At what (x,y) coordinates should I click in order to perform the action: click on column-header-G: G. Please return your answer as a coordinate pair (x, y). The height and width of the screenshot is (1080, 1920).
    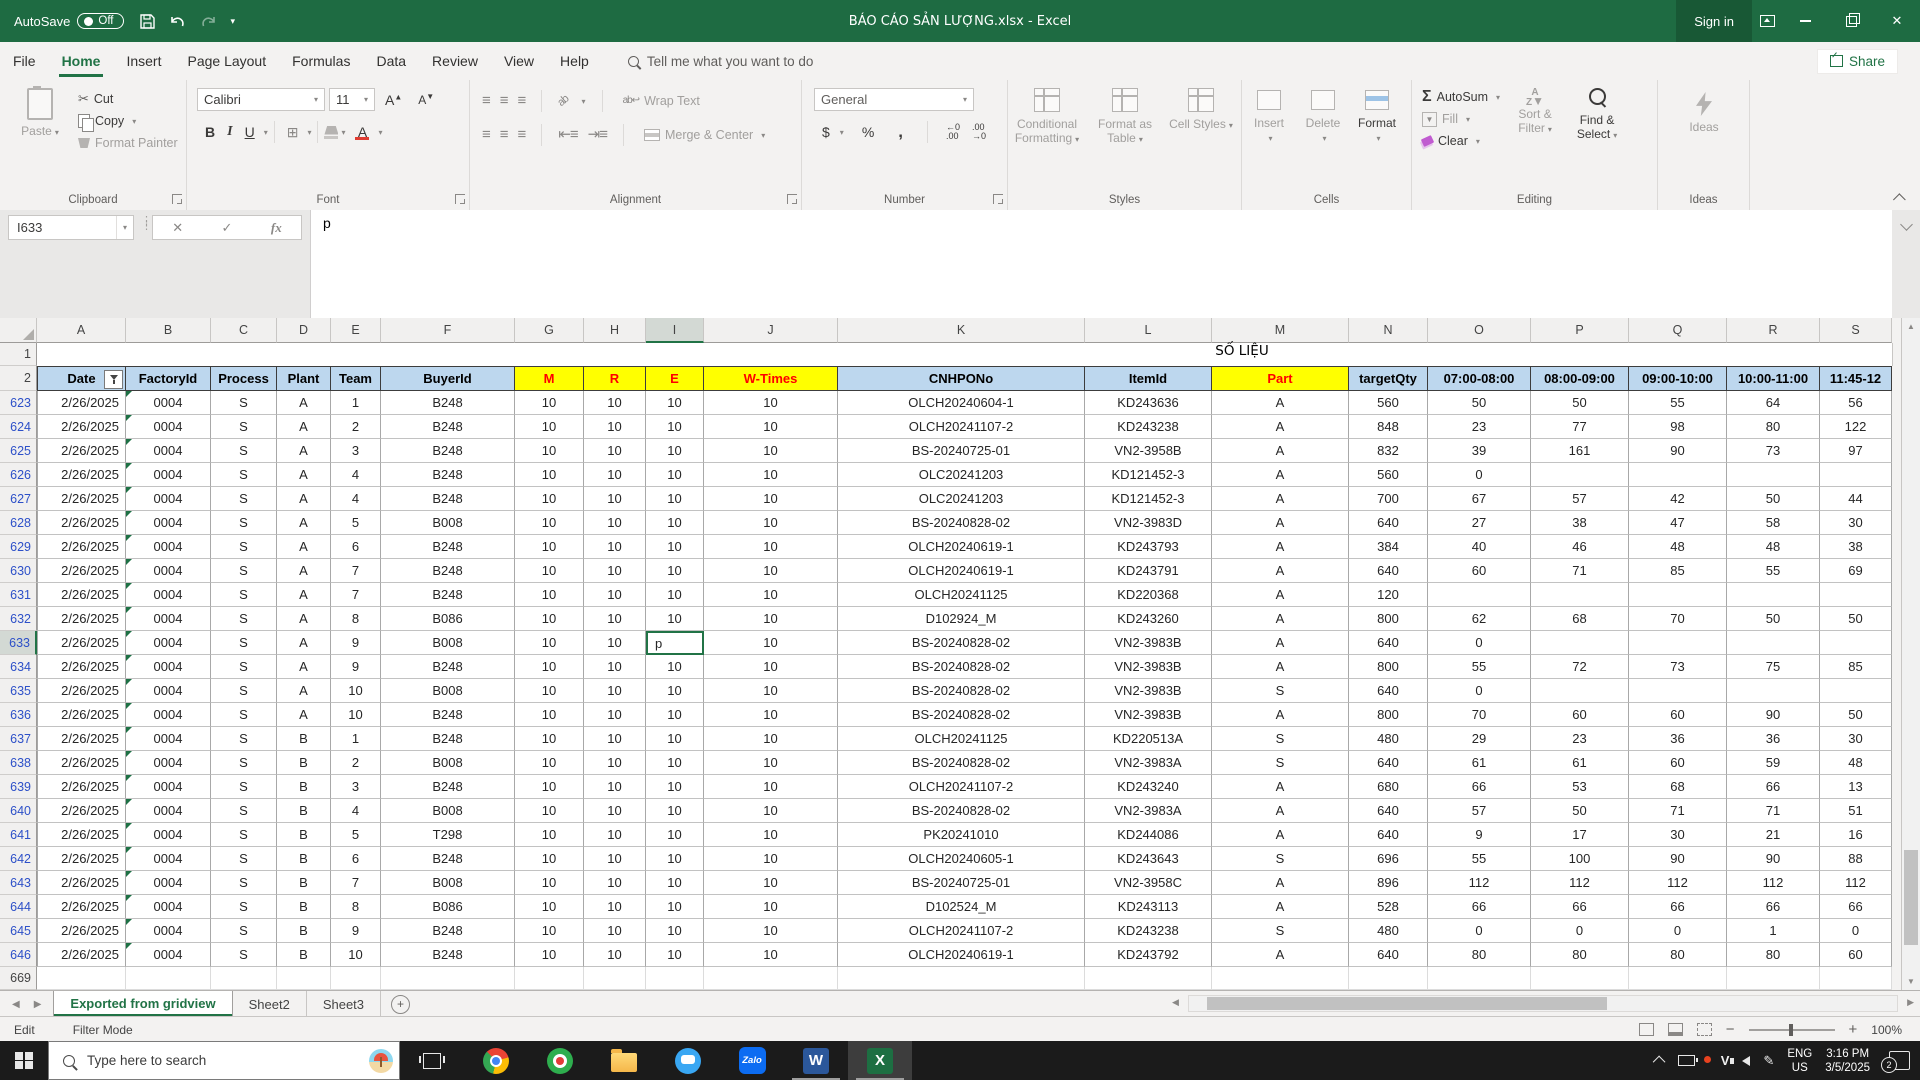
    Looking at the image, I should click on (549, 330).